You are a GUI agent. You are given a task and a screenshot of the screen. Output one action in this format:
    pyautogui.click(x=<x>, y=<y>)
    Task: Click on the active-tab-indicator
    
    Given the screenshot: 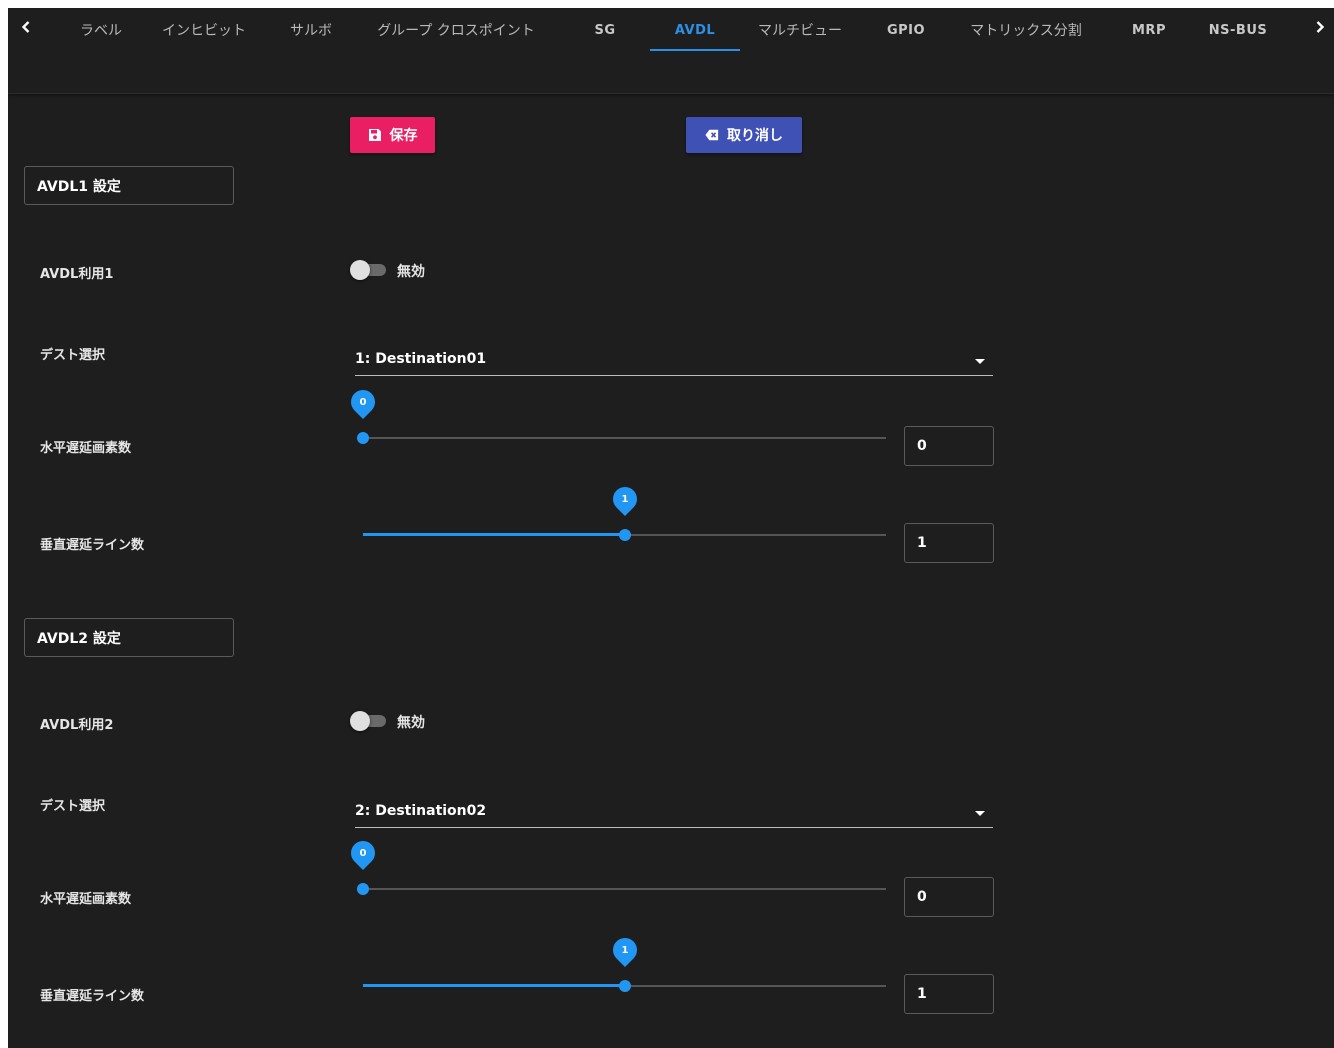 What is the action you would take?
    pyautogui.click(x=695, y=50)
    